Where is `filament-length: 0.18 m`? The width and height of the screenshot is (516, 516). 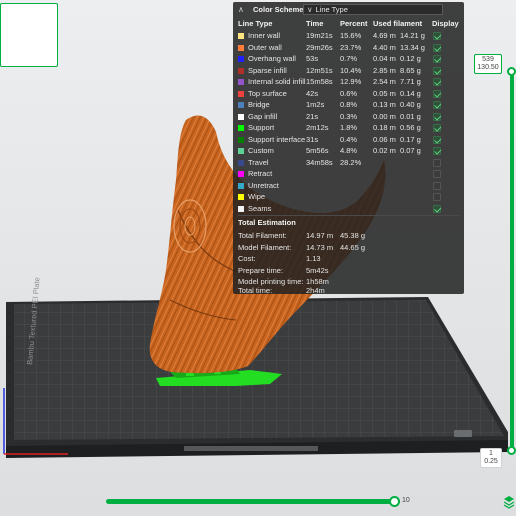
filament-length: 0.18 m is located at coordinates (384, 127).